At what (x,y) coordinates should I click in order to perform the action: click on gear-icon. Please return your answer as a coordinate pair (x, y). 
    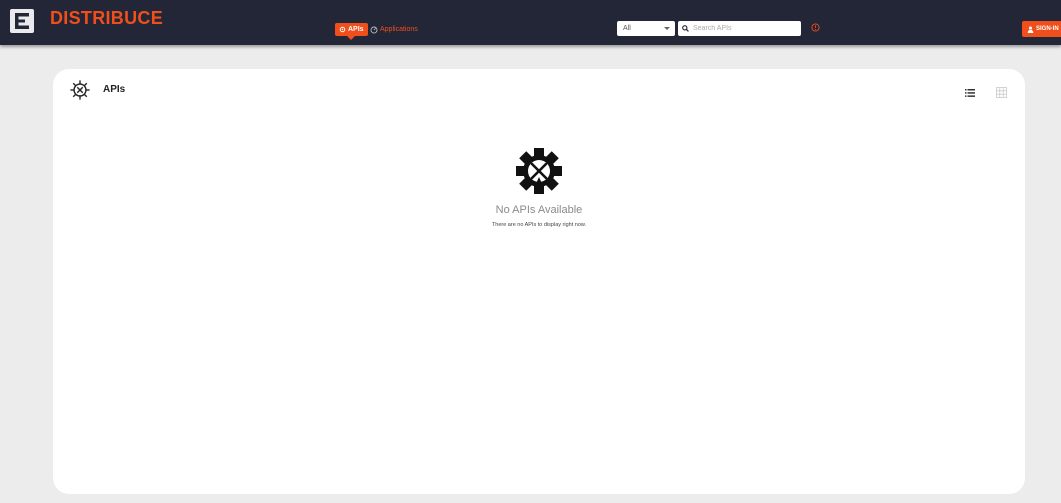
    Looking at the image, I should click on (342, 29).